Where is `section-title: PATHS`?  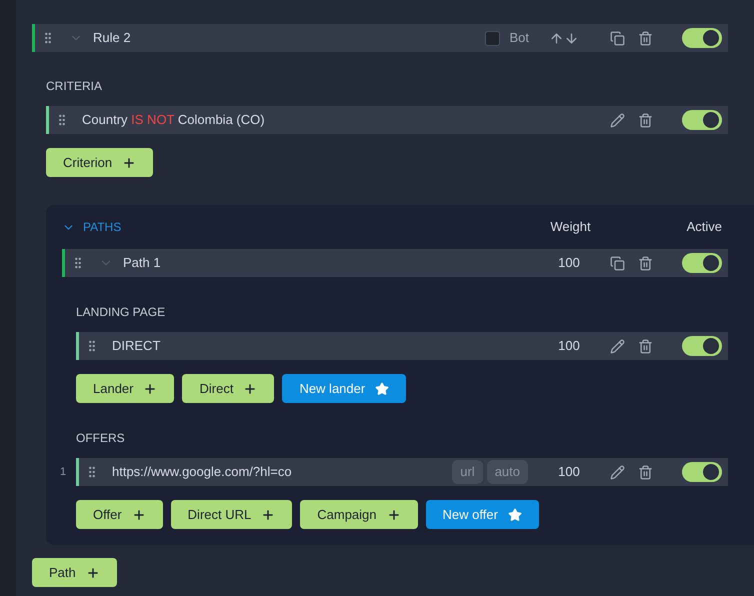
section-title: PATHS is located at coordinates (102, 227).